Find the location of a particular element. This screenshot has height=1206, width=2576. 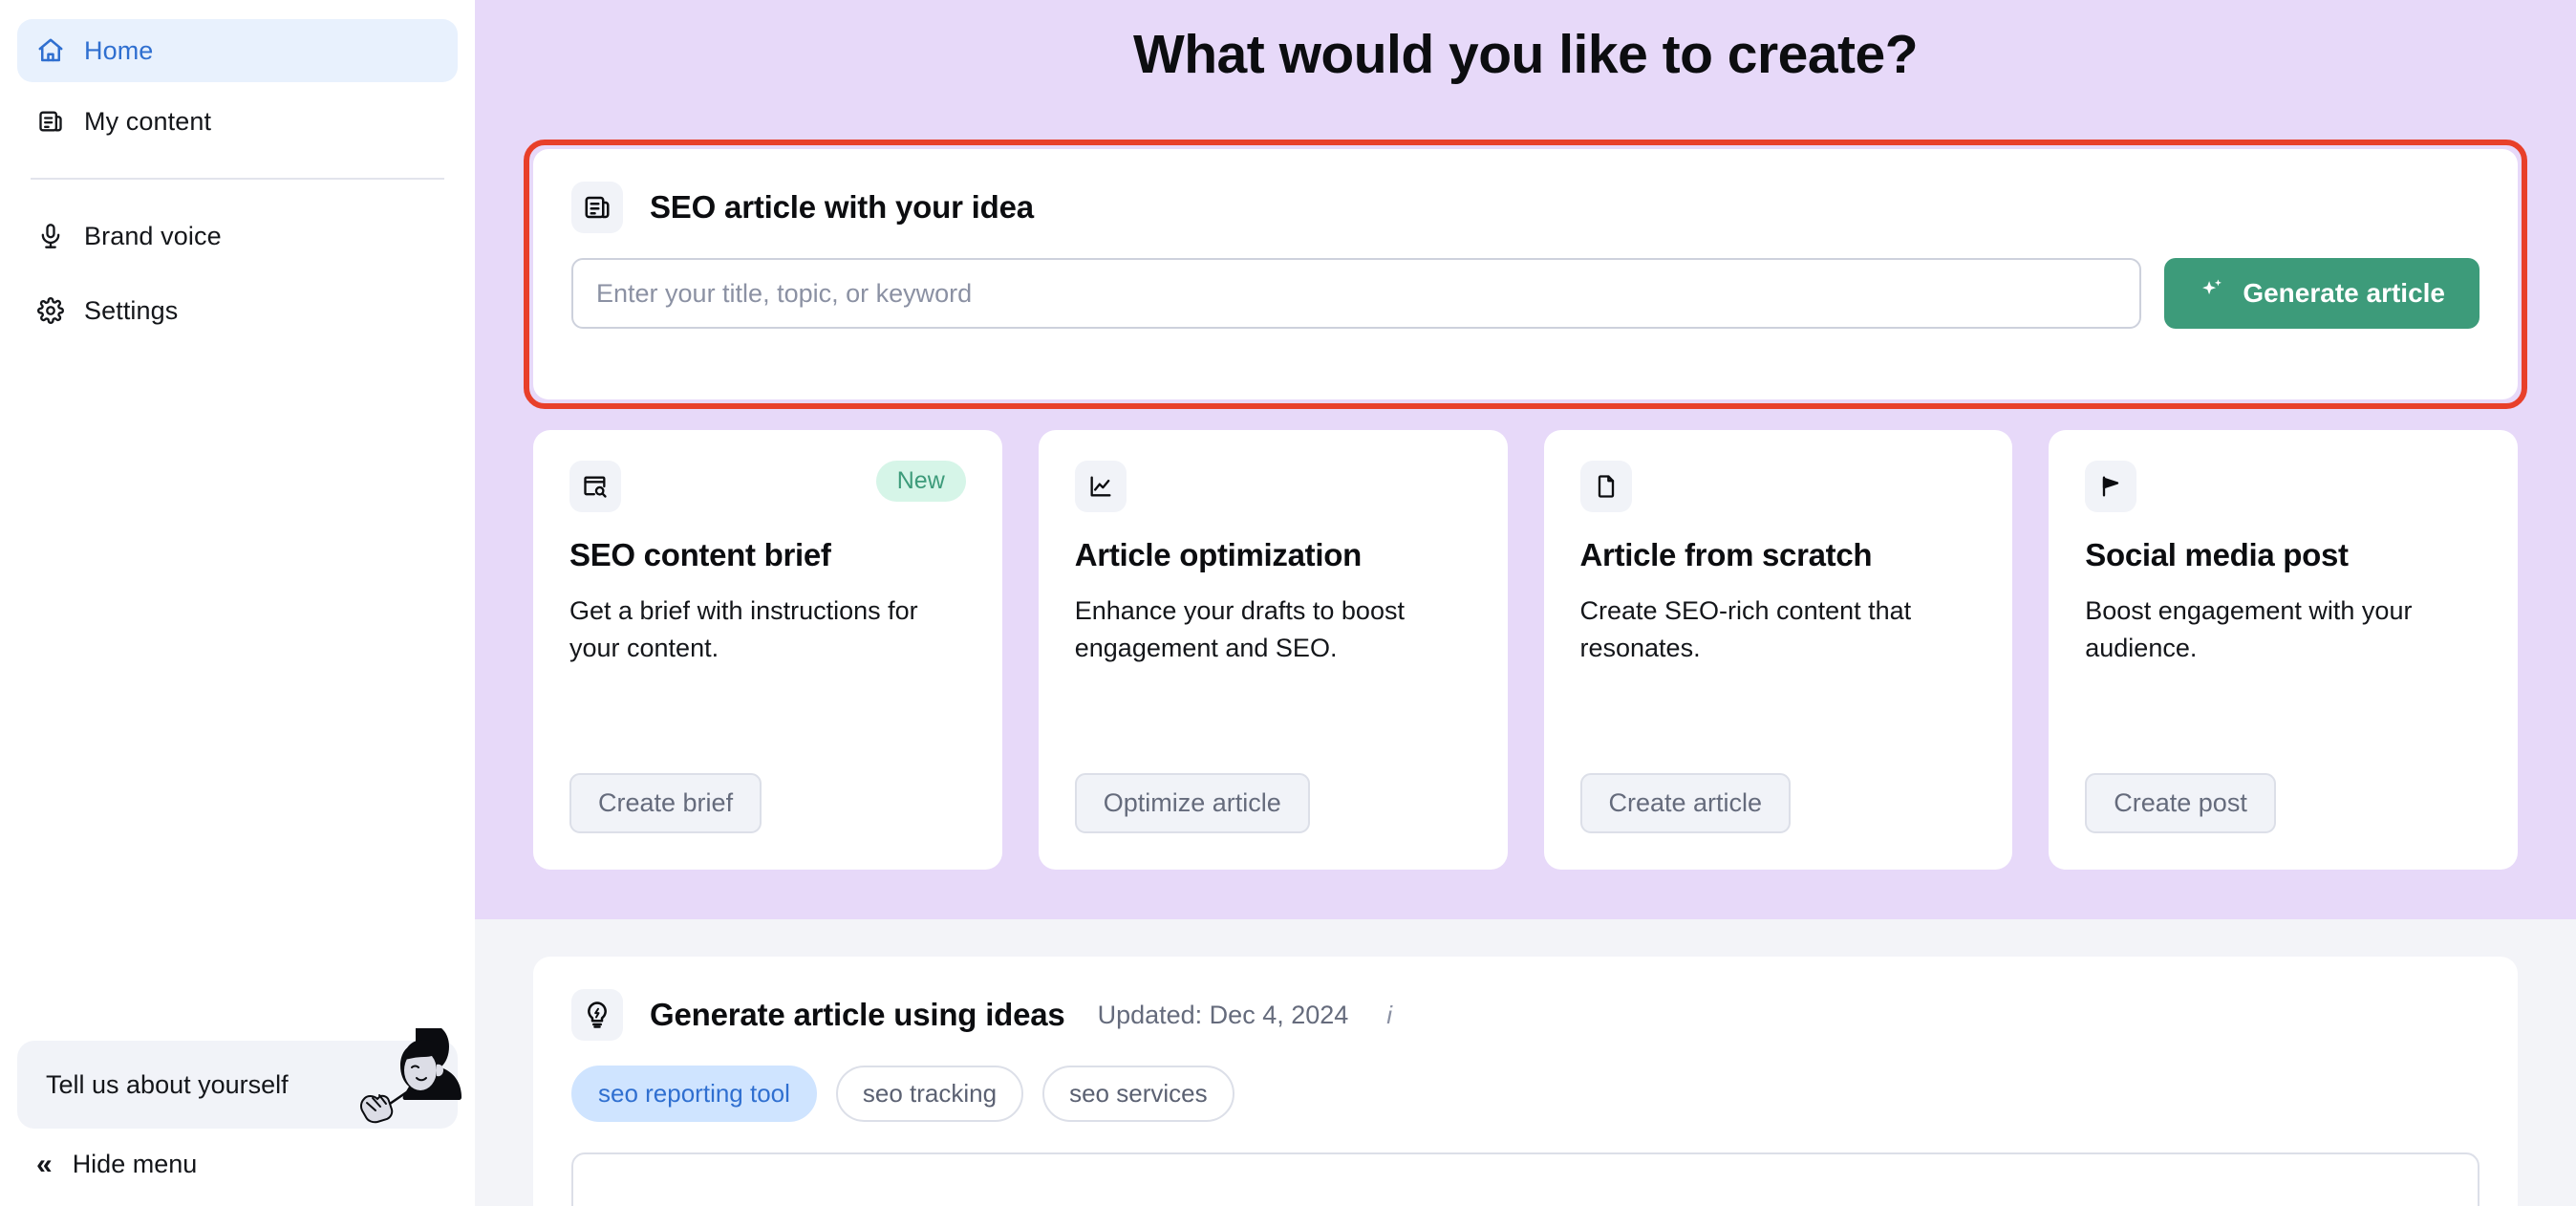

sparkle-icon is located at coordinates (2212, 294).